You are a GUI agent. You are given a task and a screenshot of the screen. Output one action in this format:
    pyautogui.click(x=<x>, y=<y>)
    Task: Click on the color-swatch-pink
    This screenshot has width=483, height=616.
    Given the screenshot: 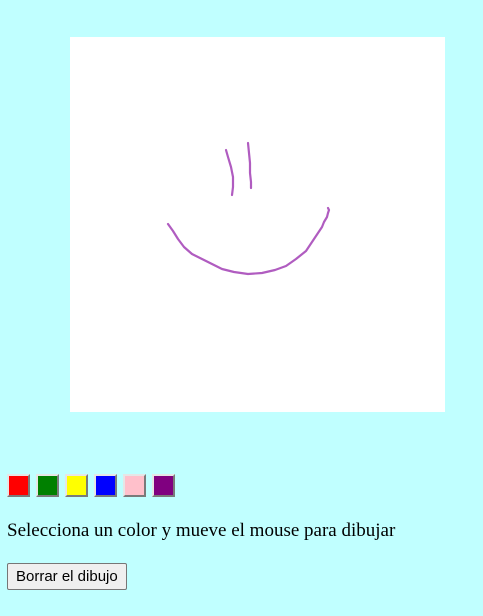 What is the action you would take?
    pyautogui.click(x=134, y=485)
    